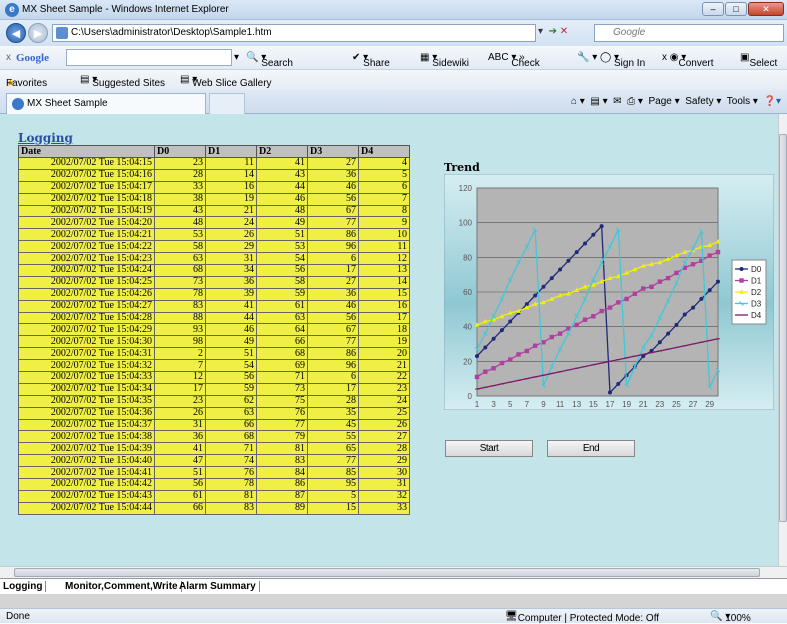 The image size is (787, 624). What do you see at coordinates (384, 270) in the screenshot?
I see `value-cell: 13` at bounding box center [384, 270].